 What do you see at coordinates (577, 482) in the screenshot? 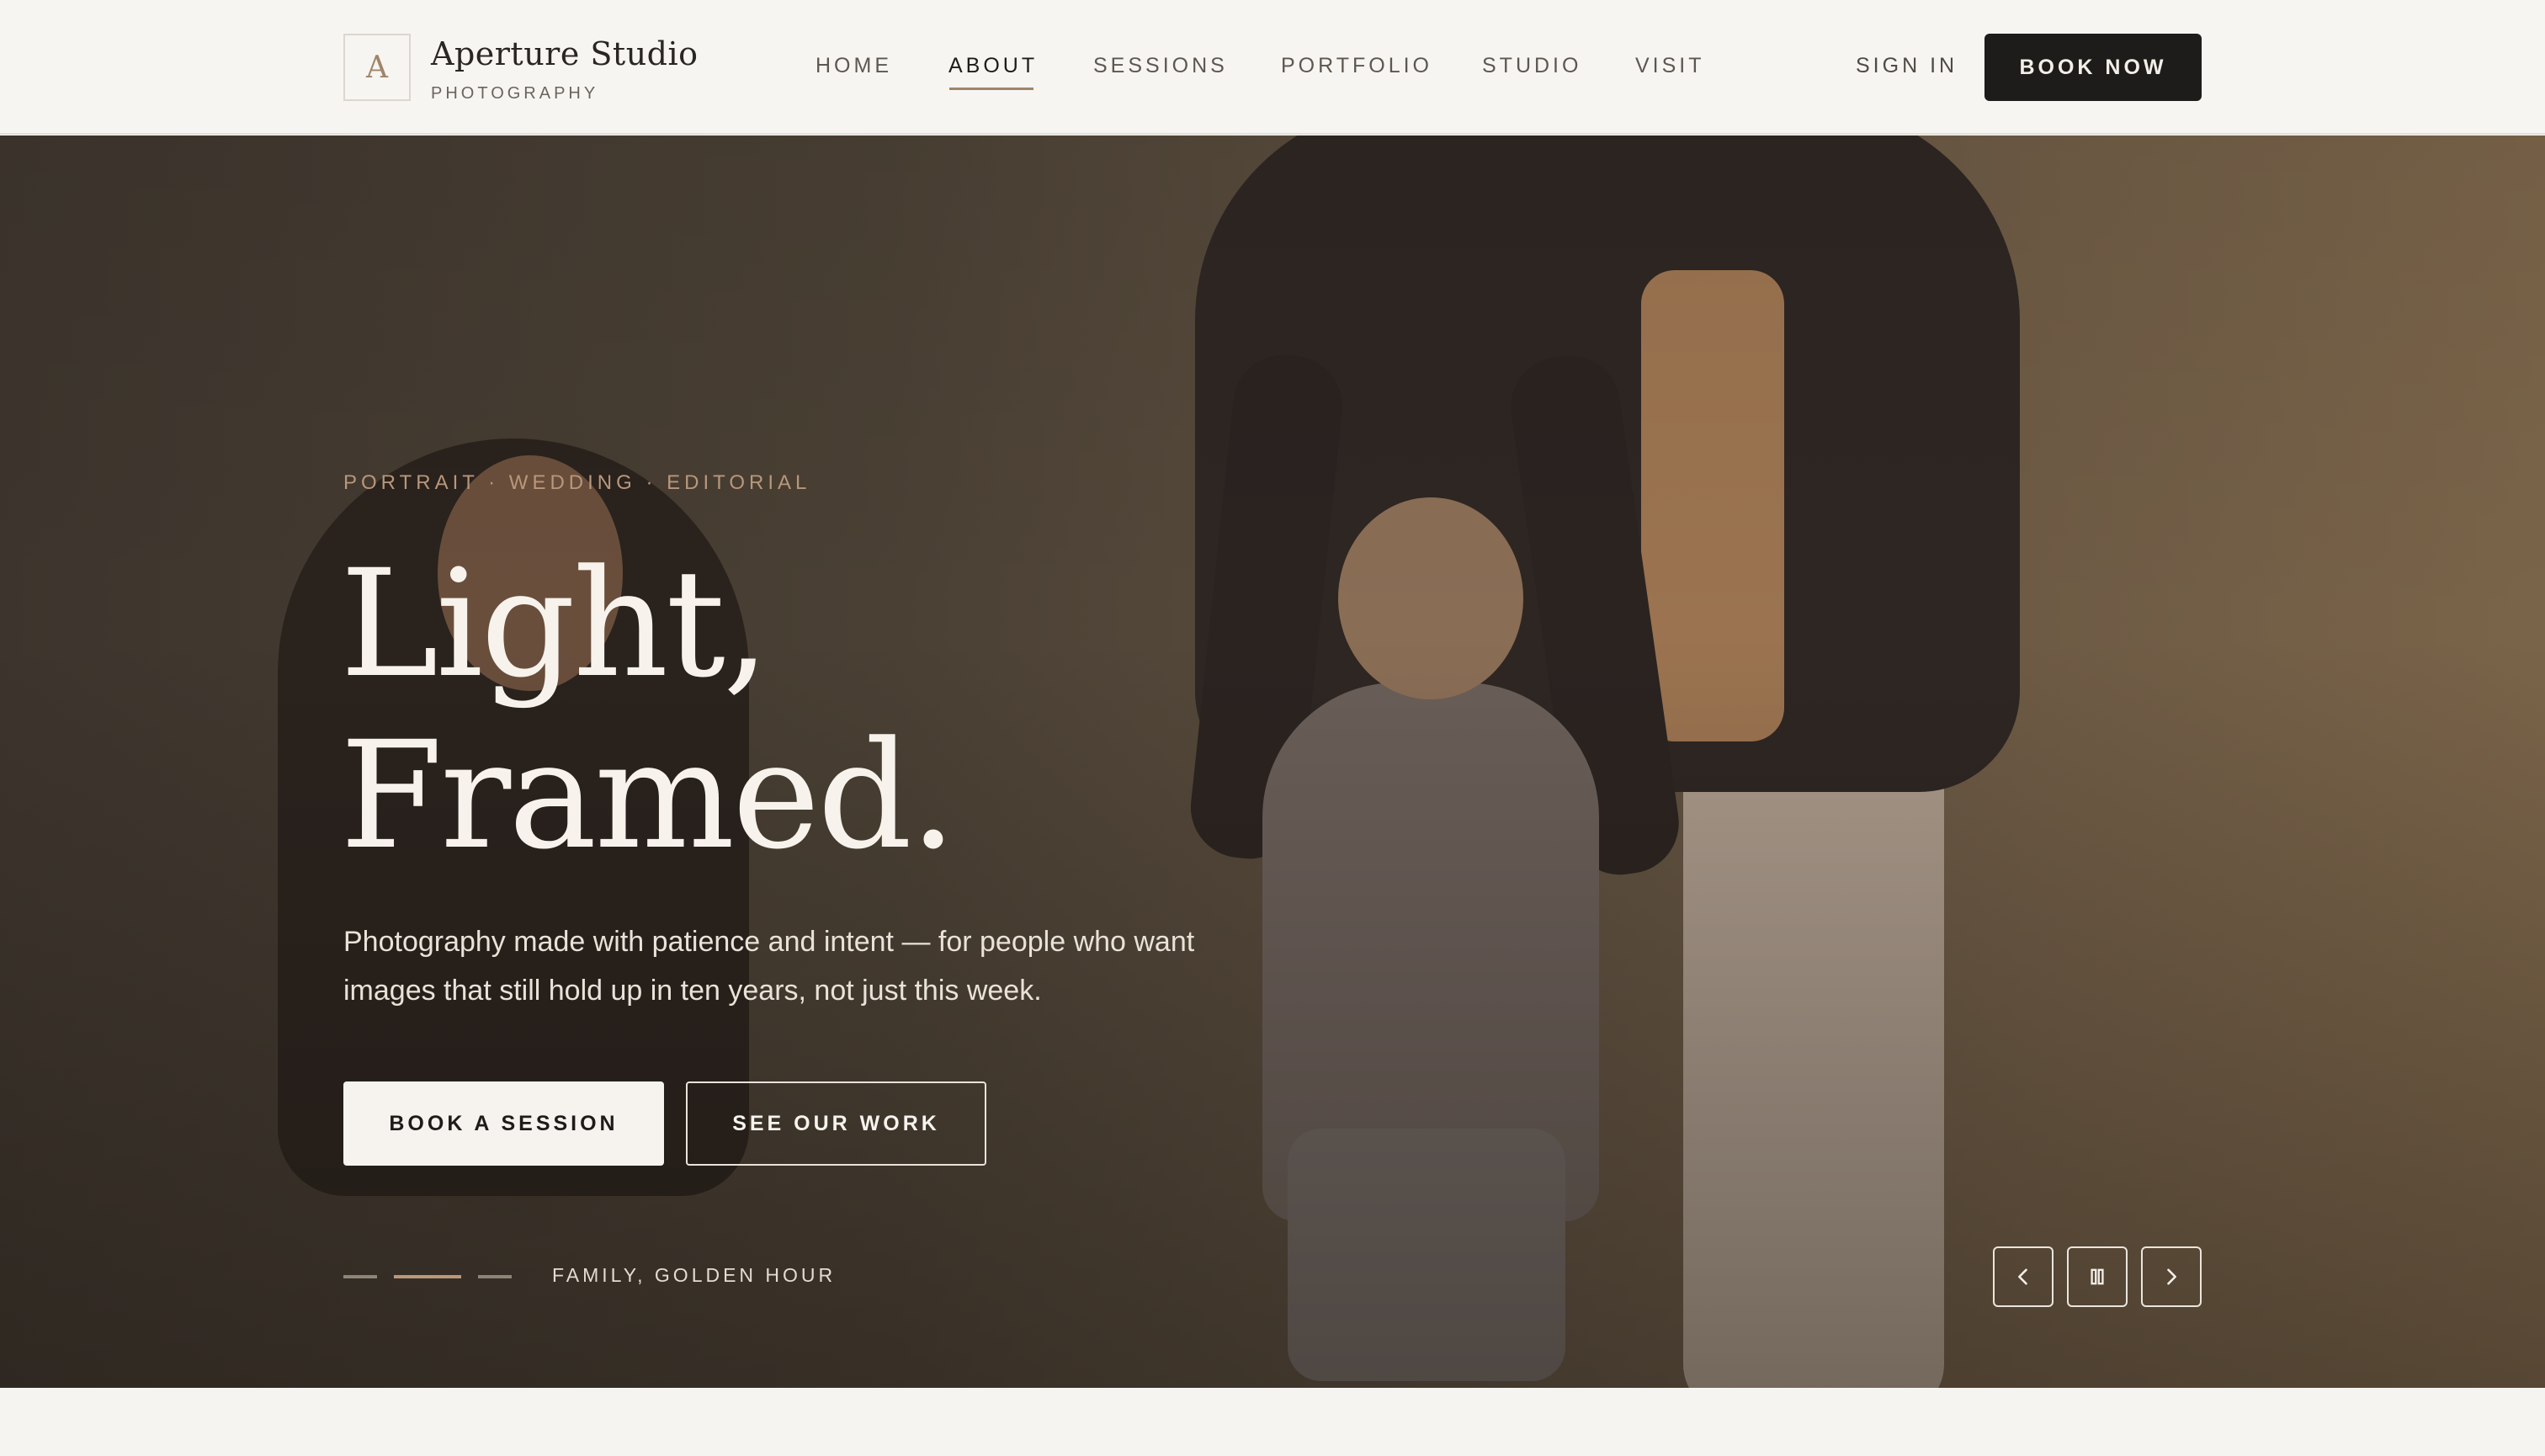
I see `hero-eyebrow: PORTRAIT · WEDDING · EDITORIAL` at bounding box center [577, 482].